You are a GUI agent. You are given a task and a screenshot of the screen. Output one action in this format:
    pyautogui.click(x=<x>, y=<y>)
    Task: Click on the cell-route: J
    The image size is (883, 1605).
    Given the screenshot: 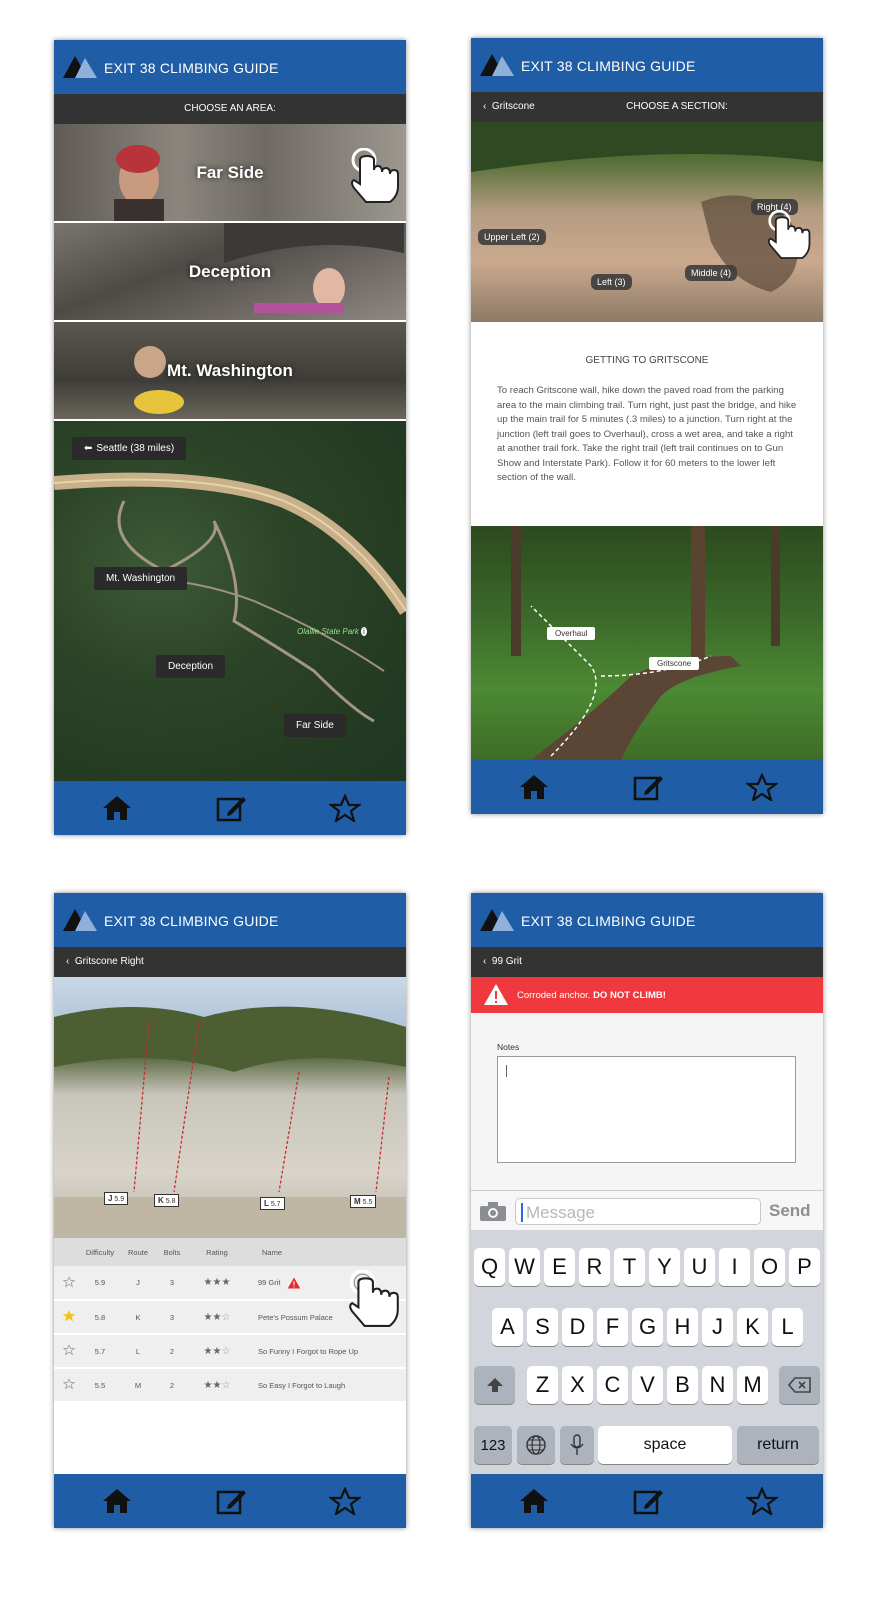 What is the action you would take?
    pyautogui.click(x=138, y=1283)
    